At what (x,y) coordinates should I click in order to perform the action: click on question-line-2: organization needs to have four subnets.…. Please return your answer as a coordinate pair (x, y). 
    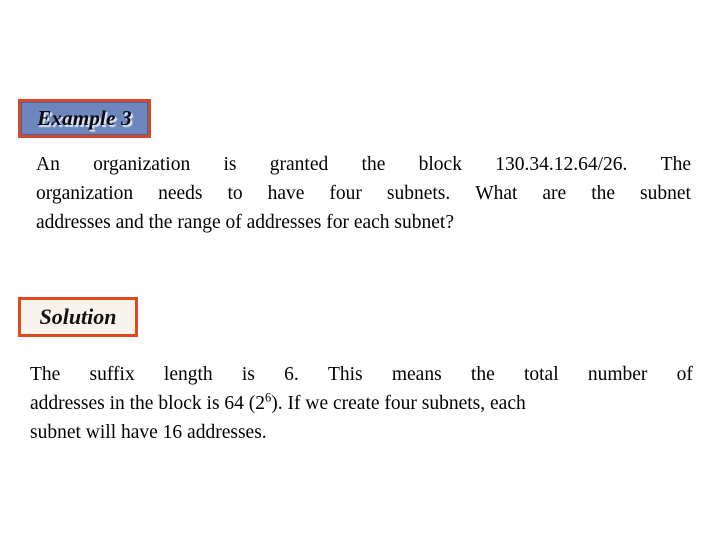
    Looking at the image, I should click on (363, 193).